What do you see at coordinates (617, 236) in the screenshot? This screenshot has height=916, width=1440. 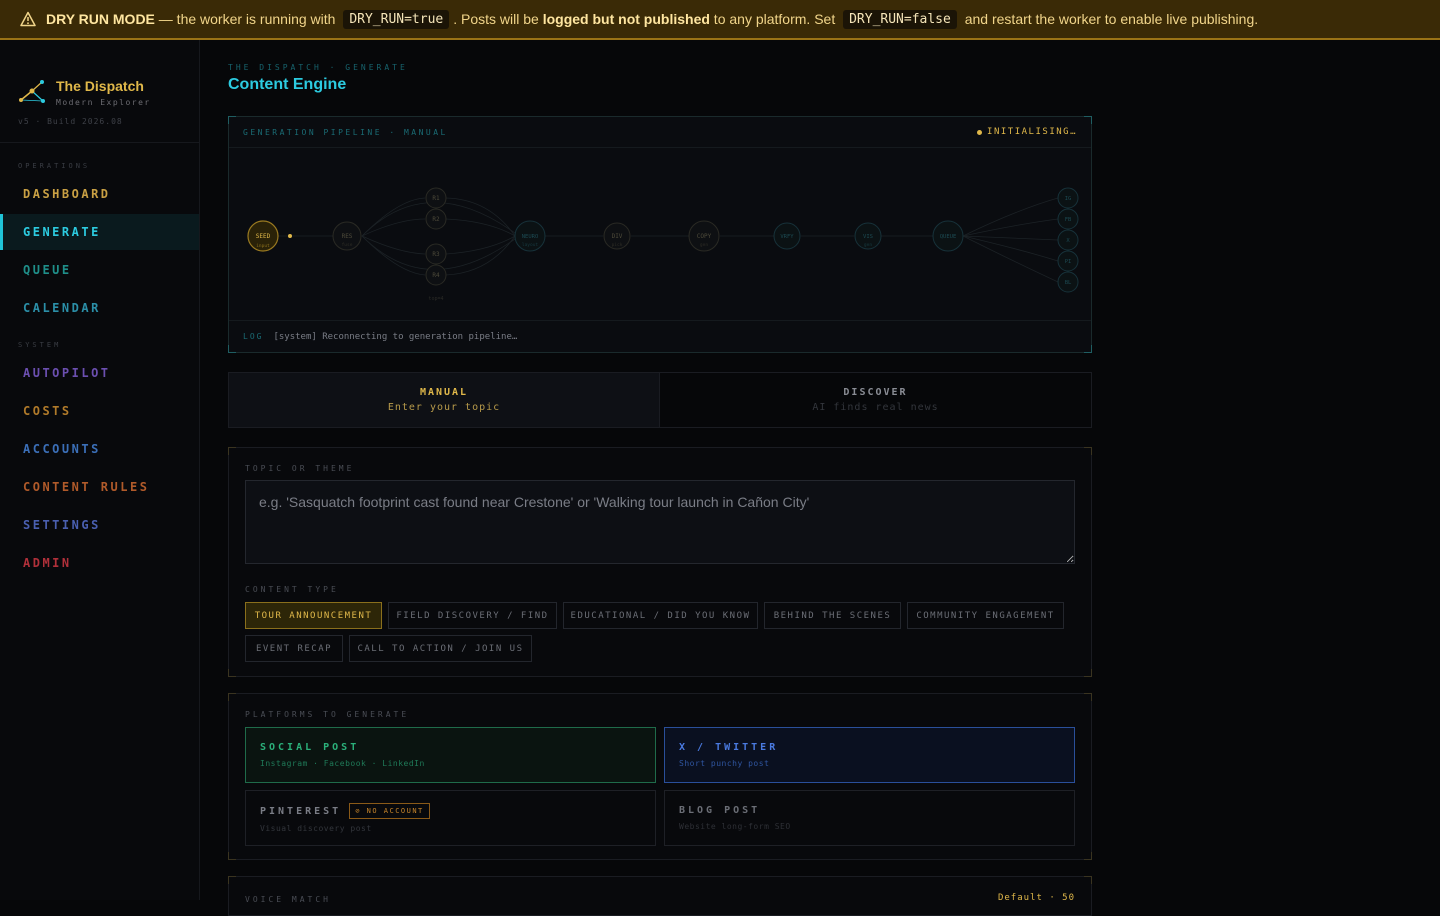 I see `node-div: DIV` at bounding box center [617, 236].